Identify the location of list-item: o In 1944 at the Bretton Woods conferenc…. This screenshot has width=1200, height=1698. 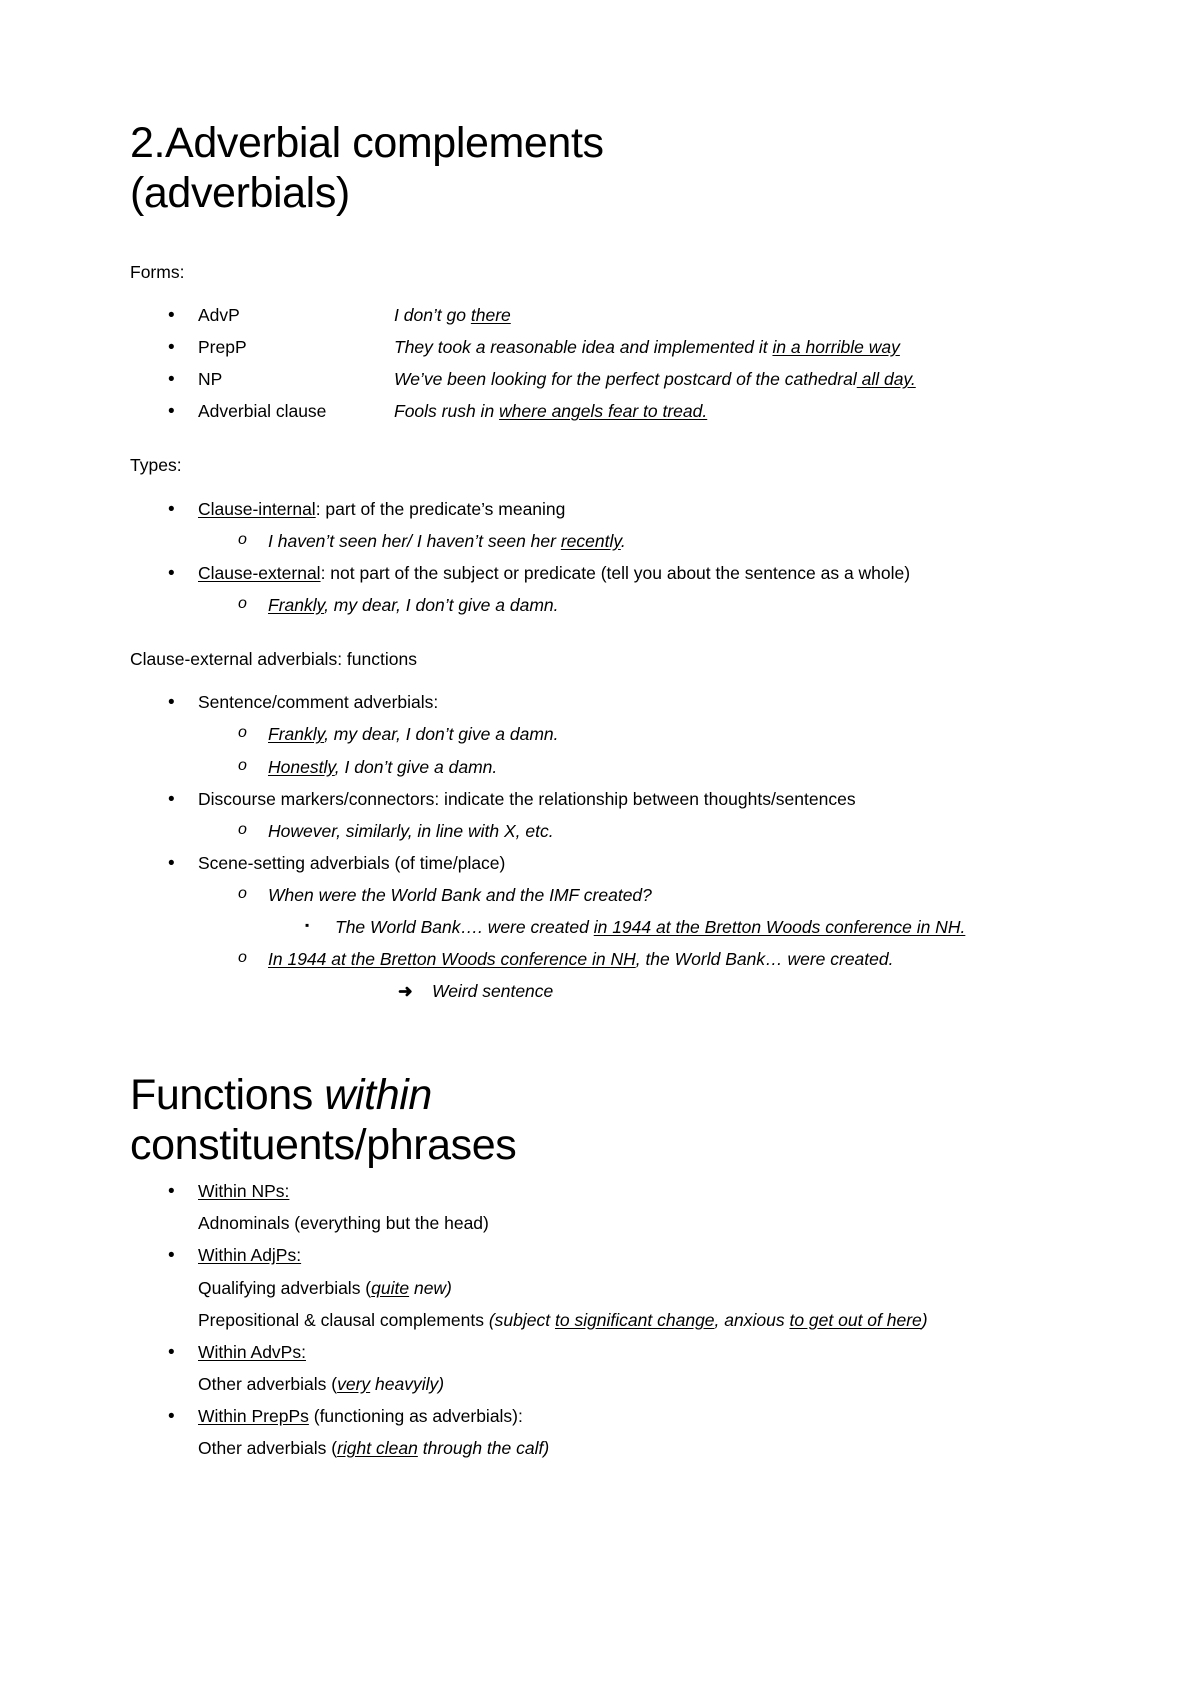
(600, 959).